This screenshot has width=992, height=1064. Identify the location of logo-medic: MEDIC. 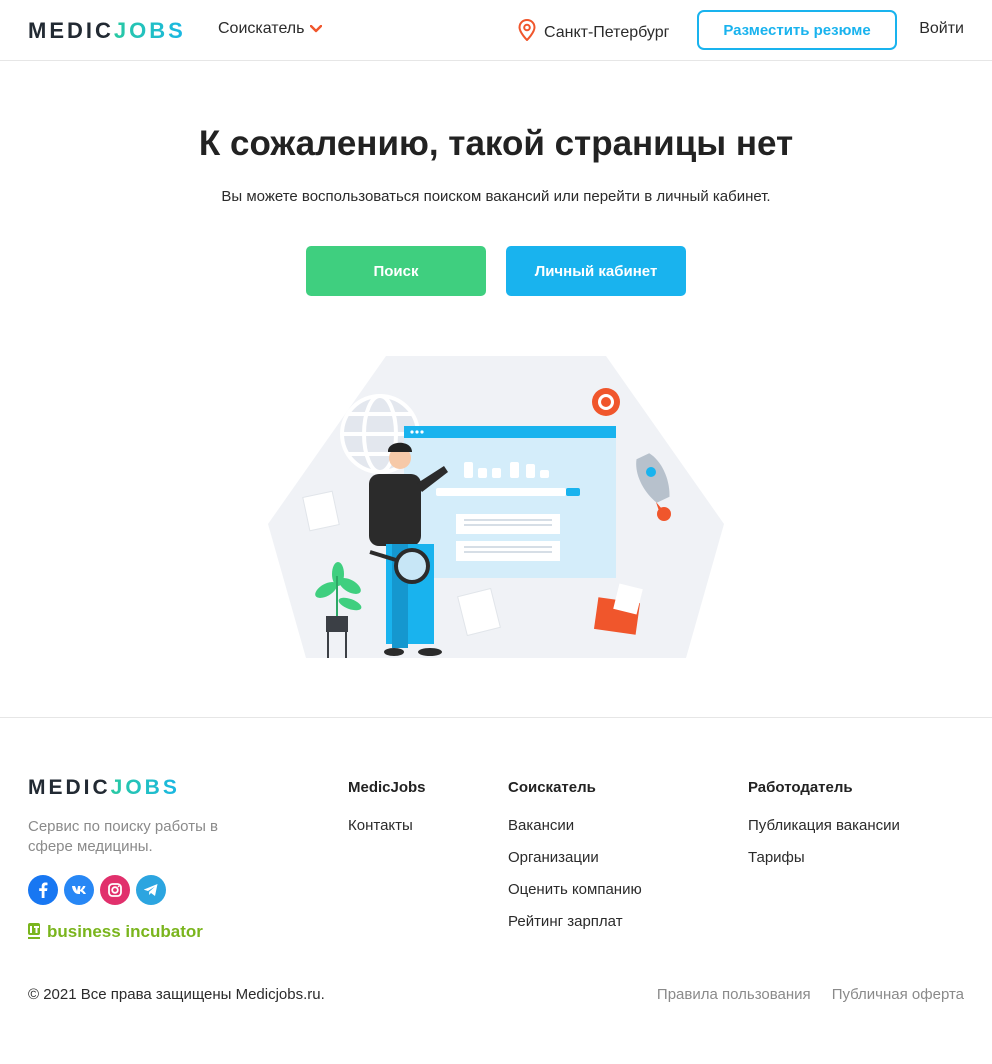
(71, 30).